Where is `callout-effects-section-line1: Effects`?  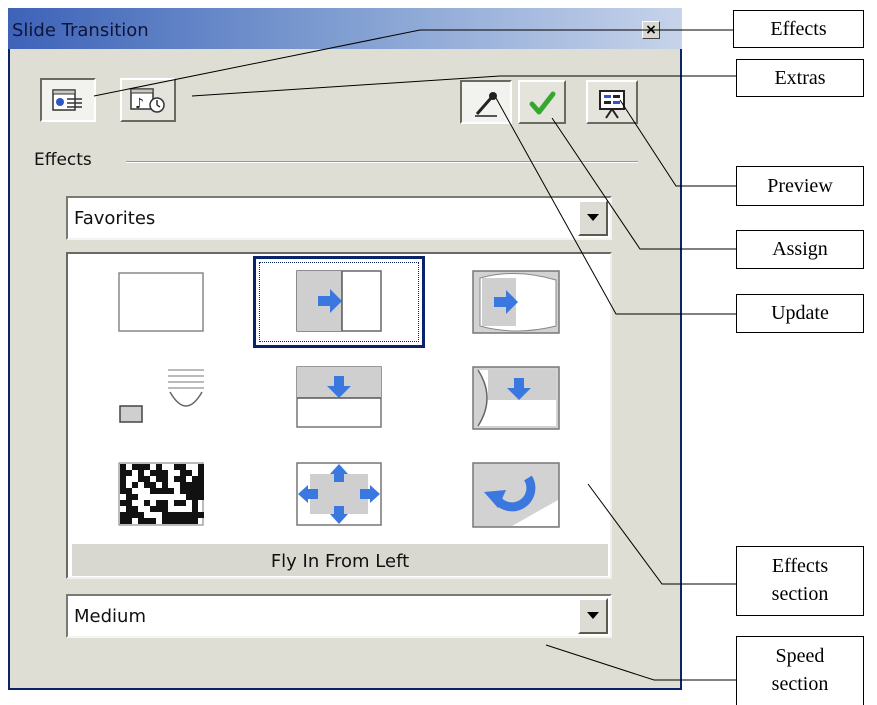
callout-effects-section-line1: Effects is located at coordinates (800, 566).